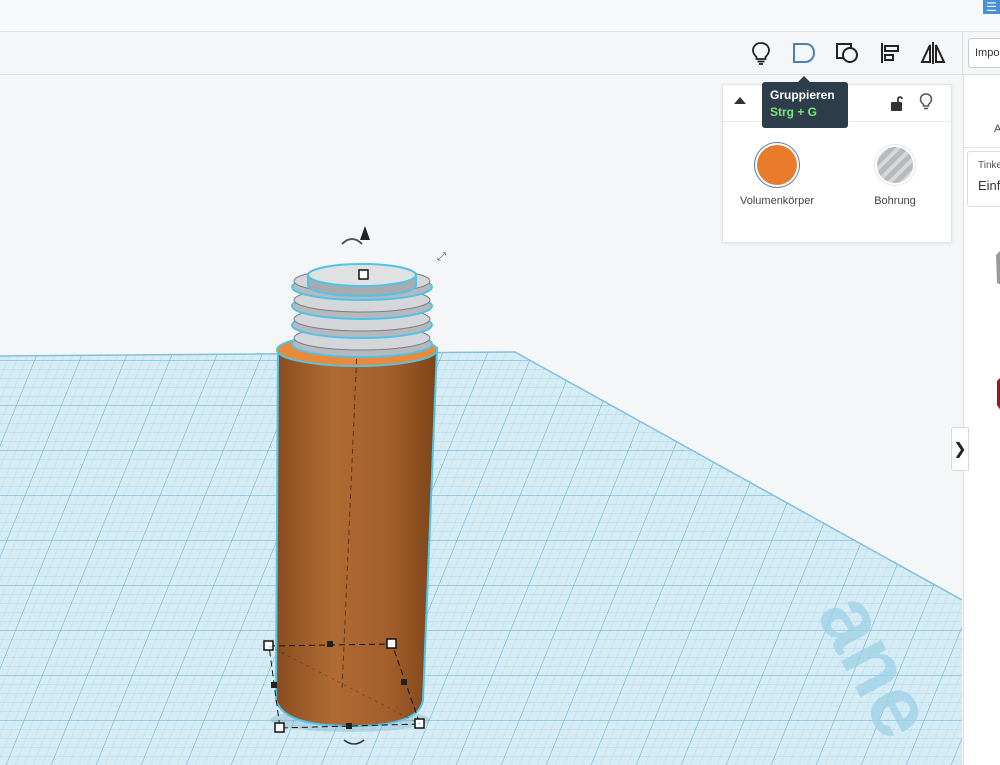 The image size is (1000, 765). I want to click on ungroup-icon, so click(847, 53).